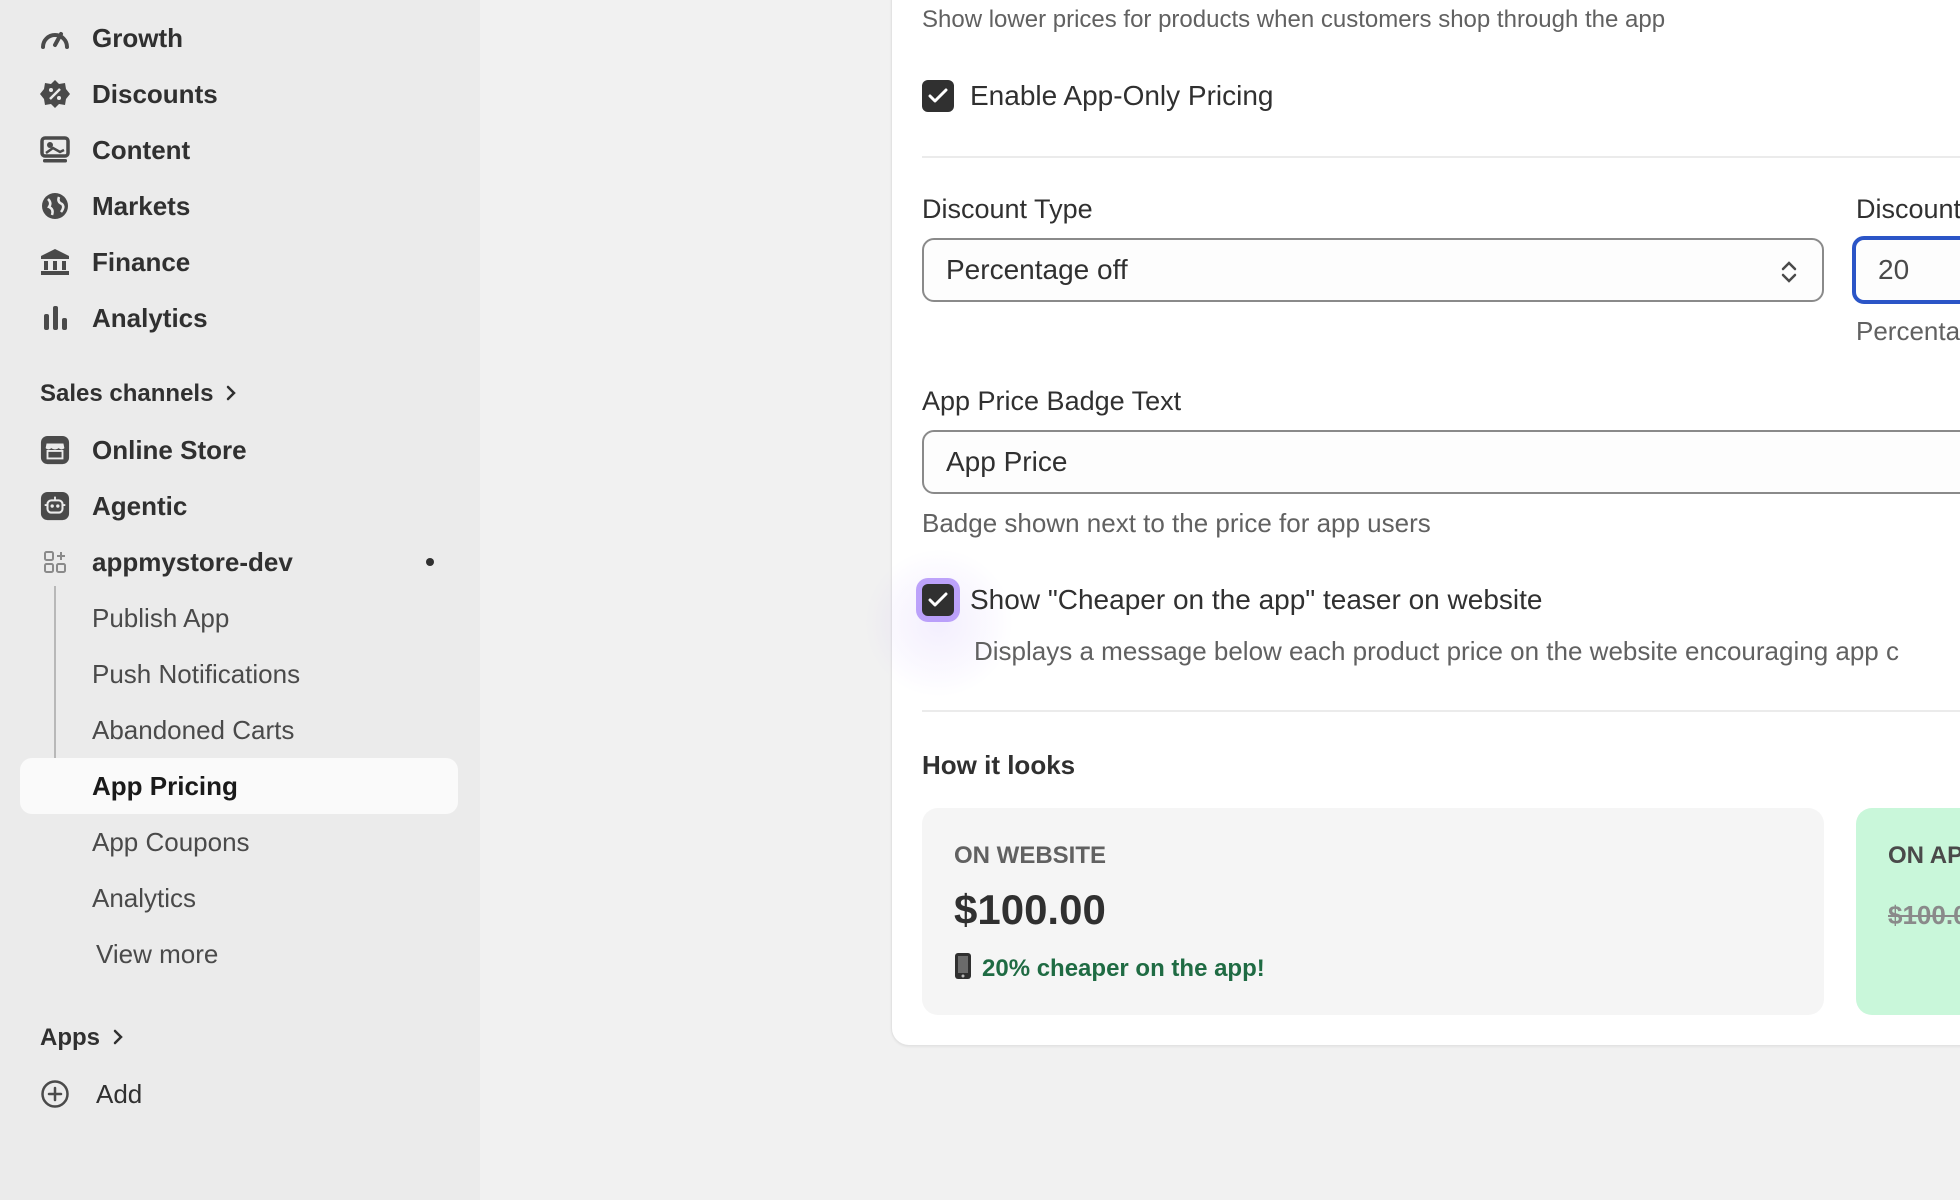  I want to click on apps-label: Apps, so click(70, 1037).